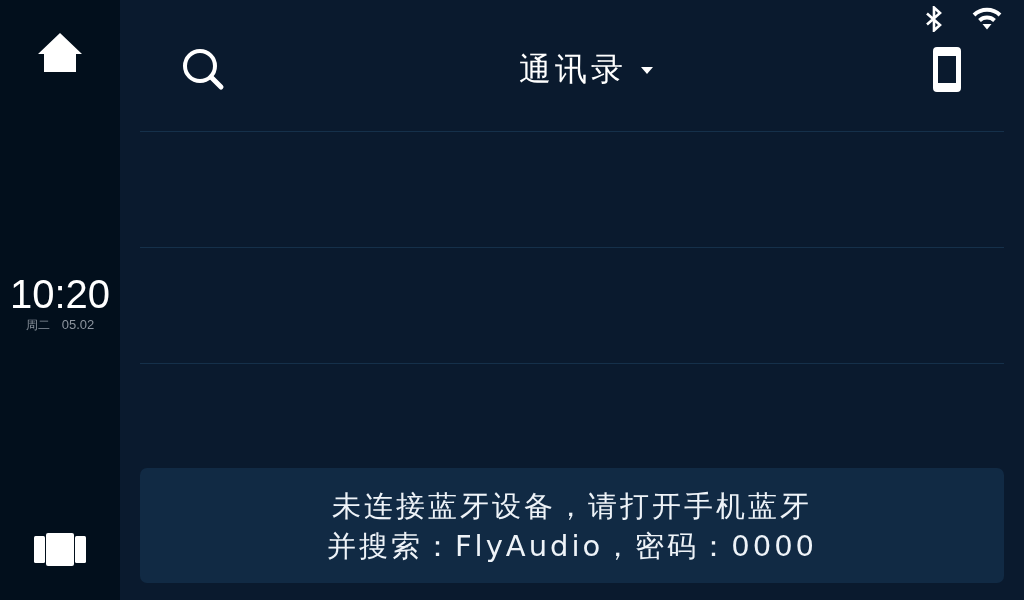  What do you see at coordinates (60, 294) in the screenshot?
I see `clock-time: 10:20` at bounding box center [60, 294].